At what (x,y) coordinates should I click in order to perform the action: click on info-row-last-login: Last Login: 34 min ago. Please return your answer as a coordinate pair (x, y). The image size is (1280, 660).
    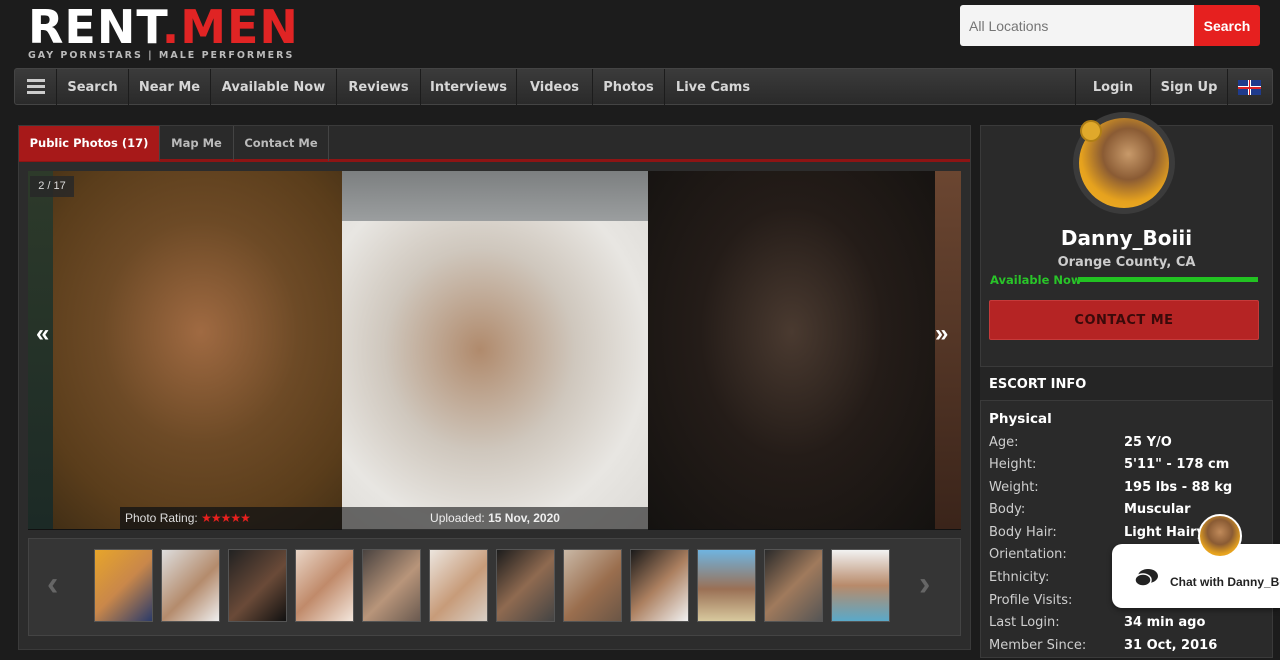
    Looking at the image, I should click on (1129, 626).